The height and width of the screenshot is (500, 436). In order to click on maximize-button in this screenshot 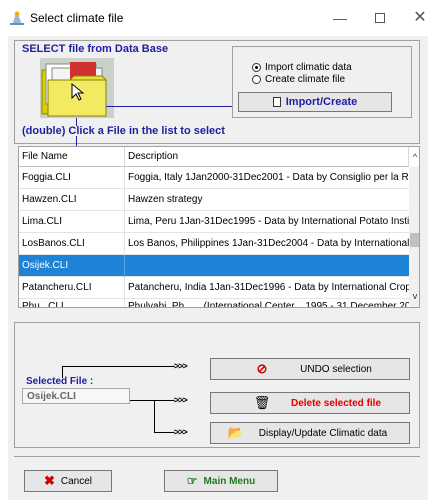, I will do `click(380, 18)`.